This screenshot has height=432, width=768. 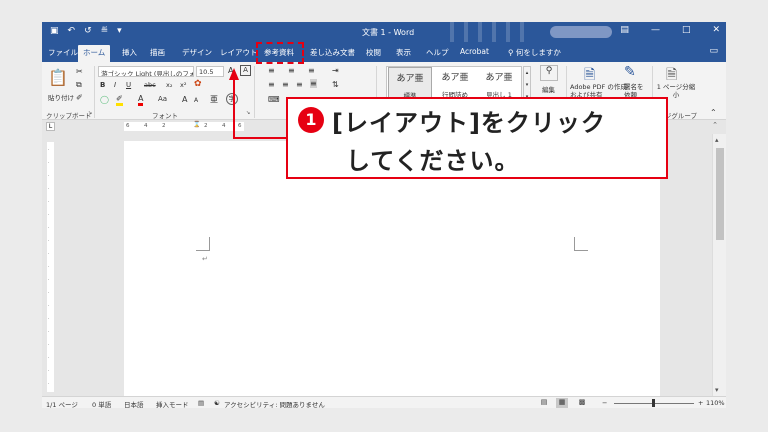 What do you see at coordinates (511, 52) in the screenshot?
I see `lightbulb-icon: ⚲` at bounding box center [511, 52].